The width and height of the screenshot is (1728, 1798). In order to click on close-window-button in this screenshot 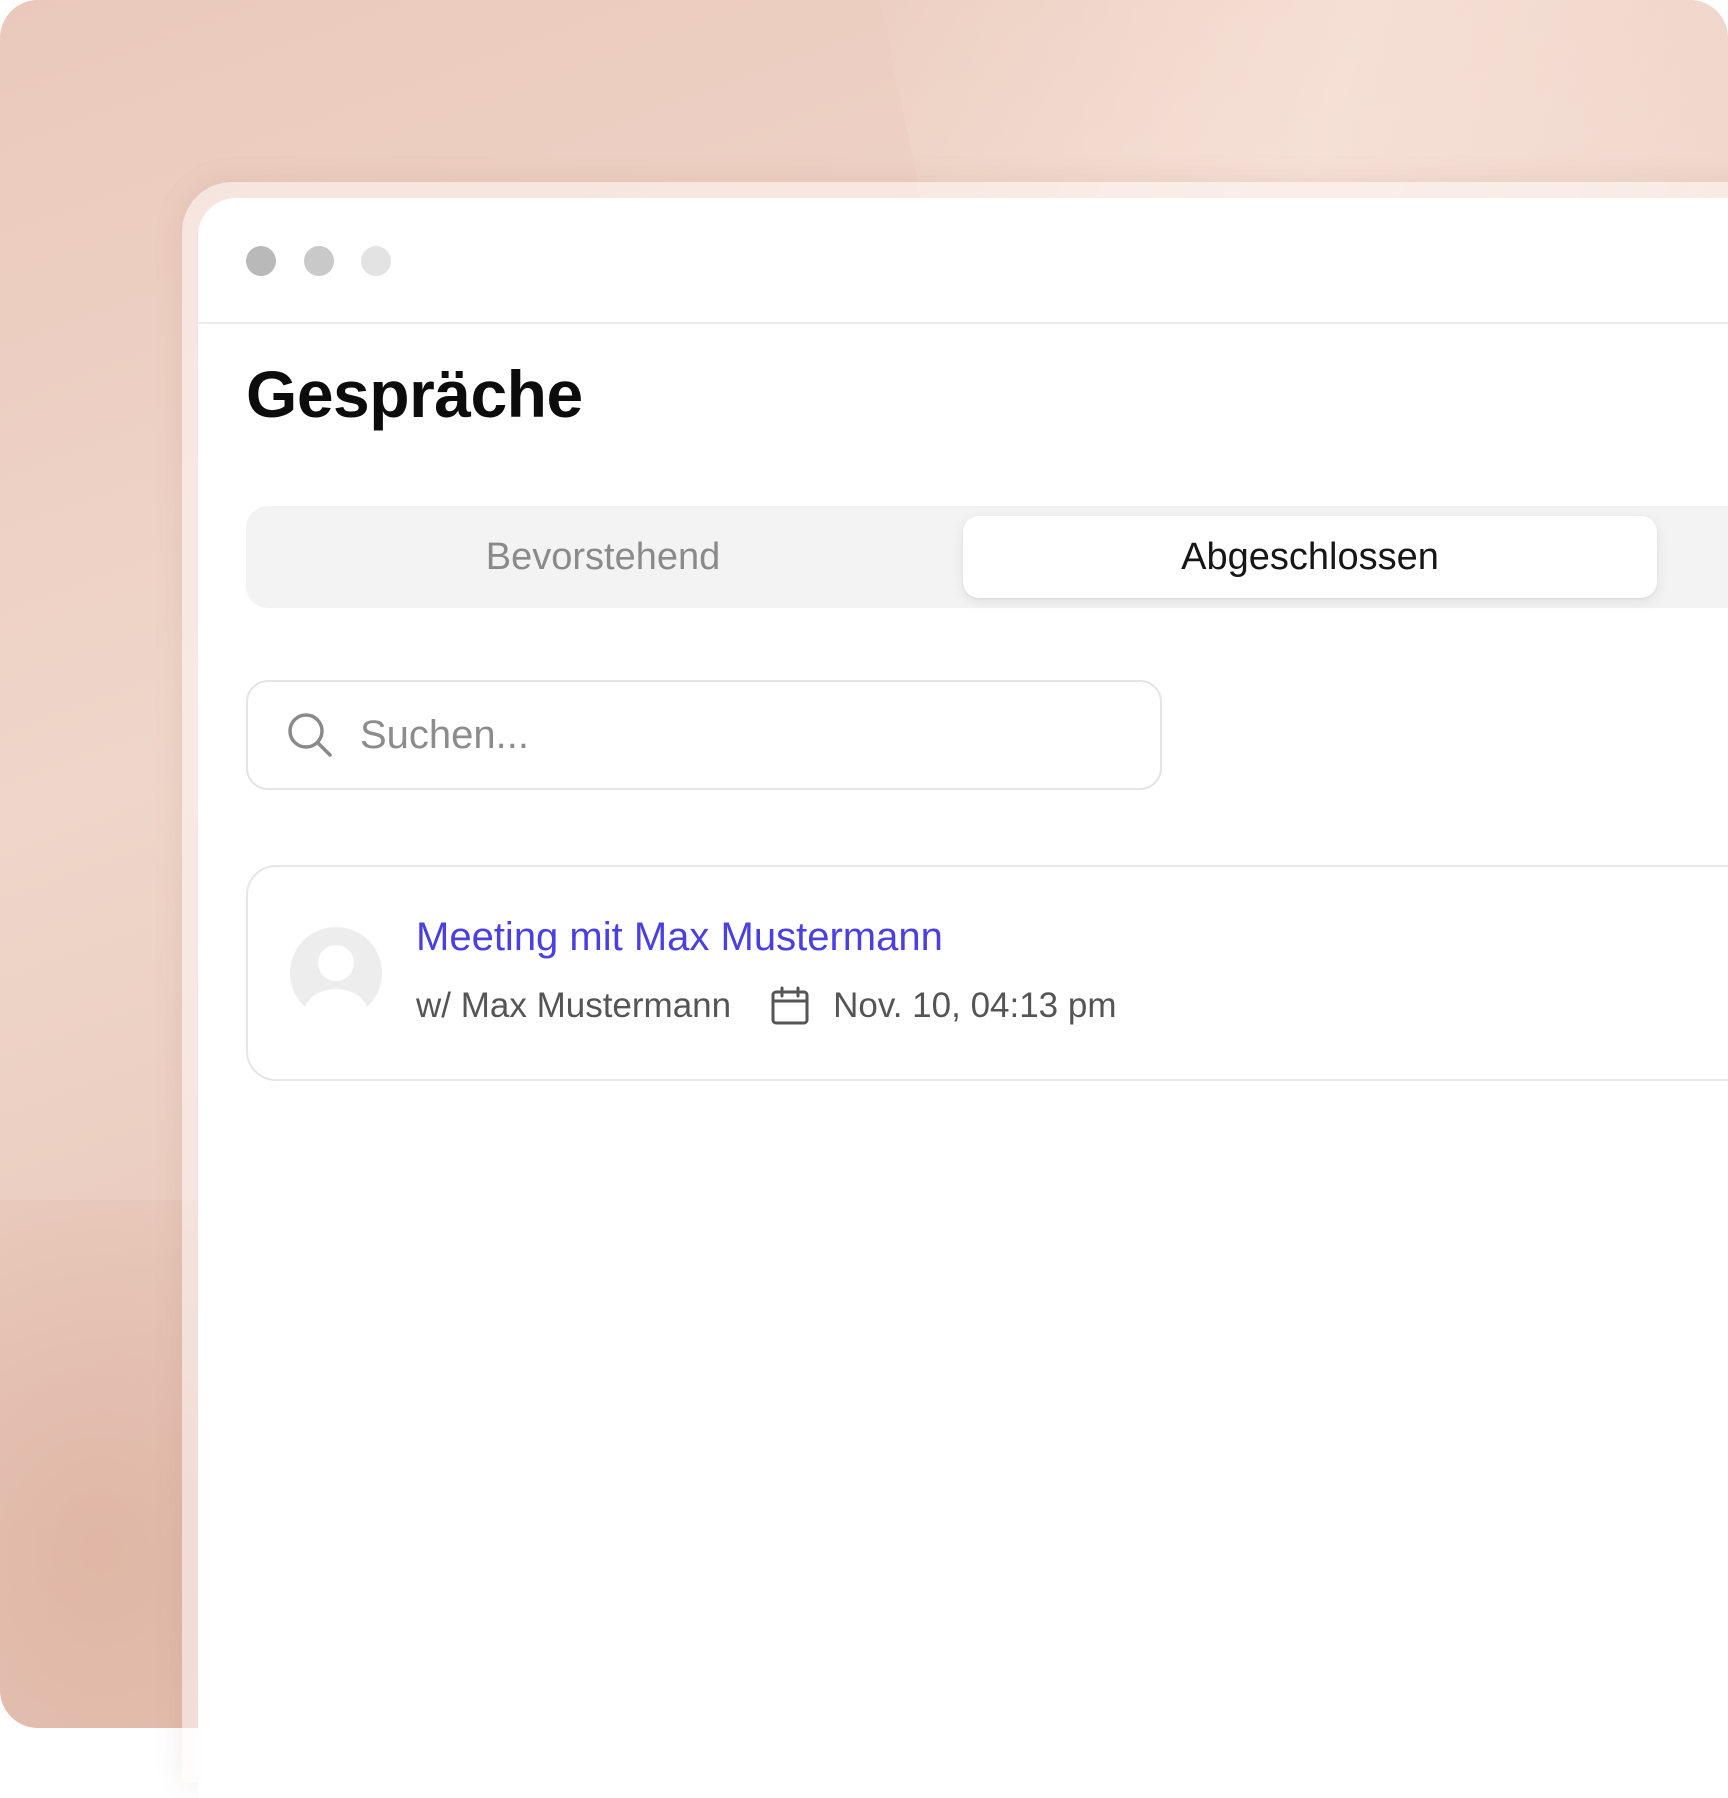, I will do `click(261, 261)`.